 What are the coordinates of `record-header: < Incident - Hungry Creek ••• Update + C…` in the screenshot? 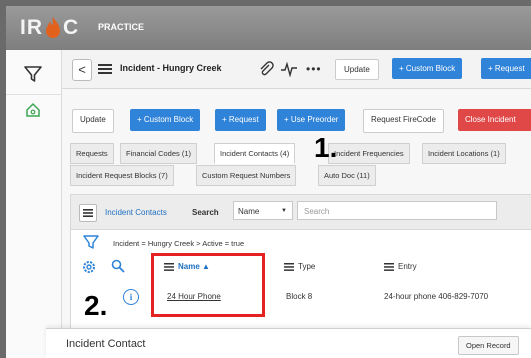 It's located at (296, 69).